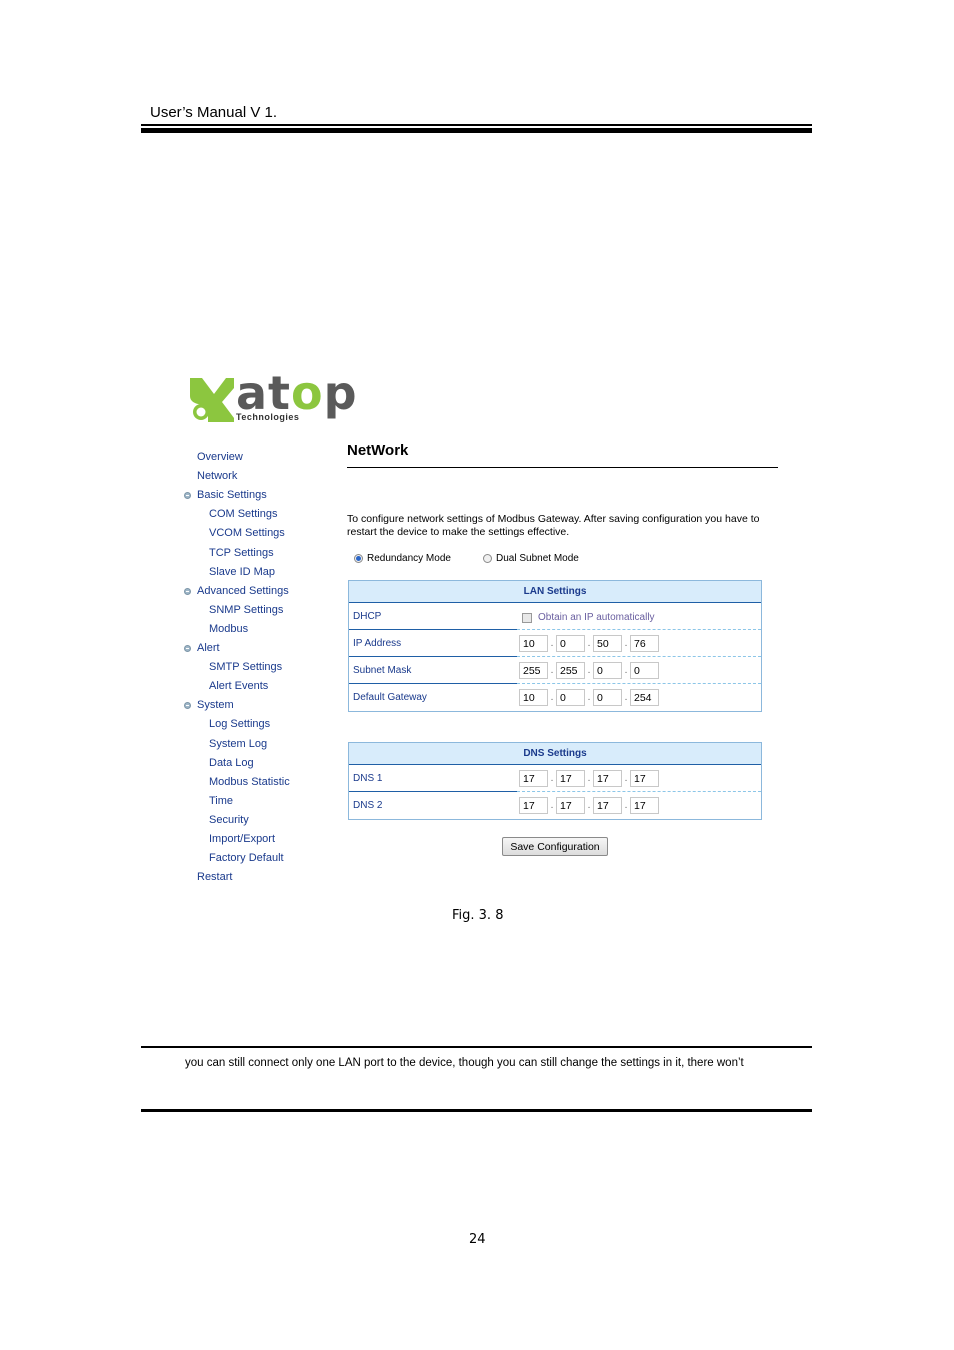 The image size is (954, 1350). Describe the element at coordinates (402, 558) in the screenshot. I see `mode-redundancy: Redundancy Mode` at that location.